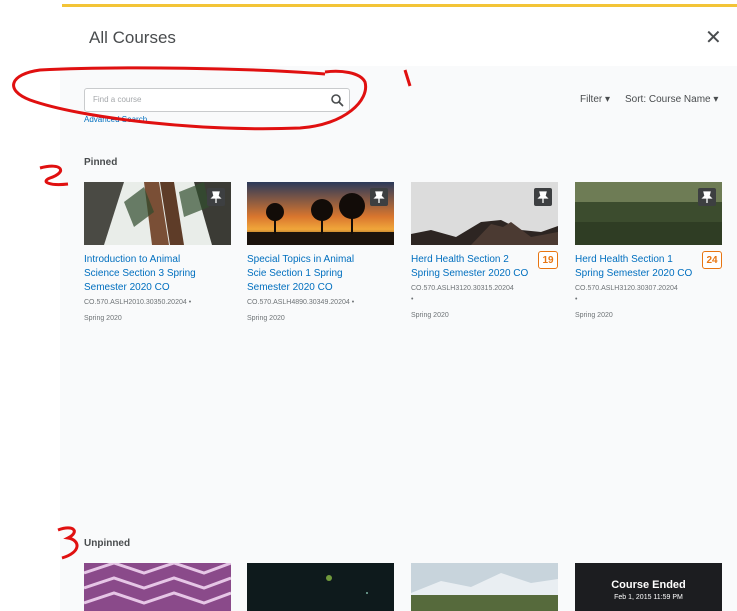 The height and width of the screenshot is (611, 737). I want to click on course-code-text: CO.570.ASLH2010.30350.20204, so click(135, 302).